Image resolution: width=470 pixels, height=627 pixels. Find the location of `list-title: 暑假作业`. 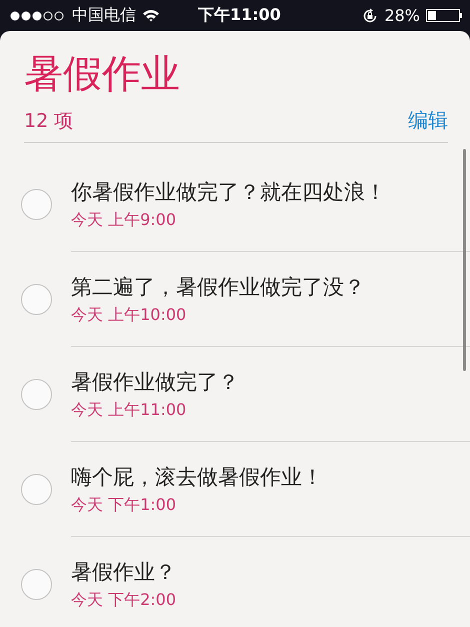

list-title: 暑假作业 is located at coordinates (102, 75).